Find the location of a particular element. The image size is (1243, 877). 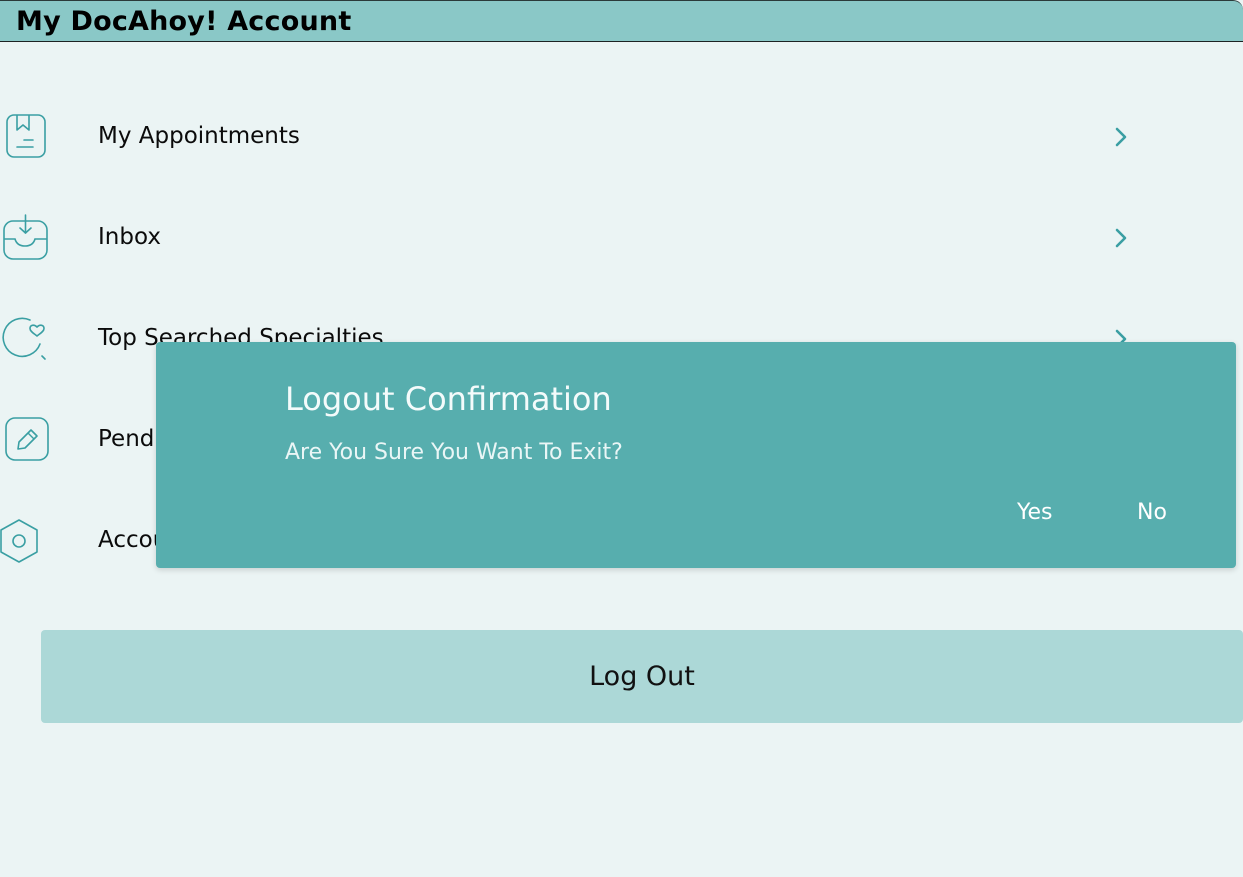

dialog-message: Are You Sure You Want To Exit? is located at coordinates (454, 452).